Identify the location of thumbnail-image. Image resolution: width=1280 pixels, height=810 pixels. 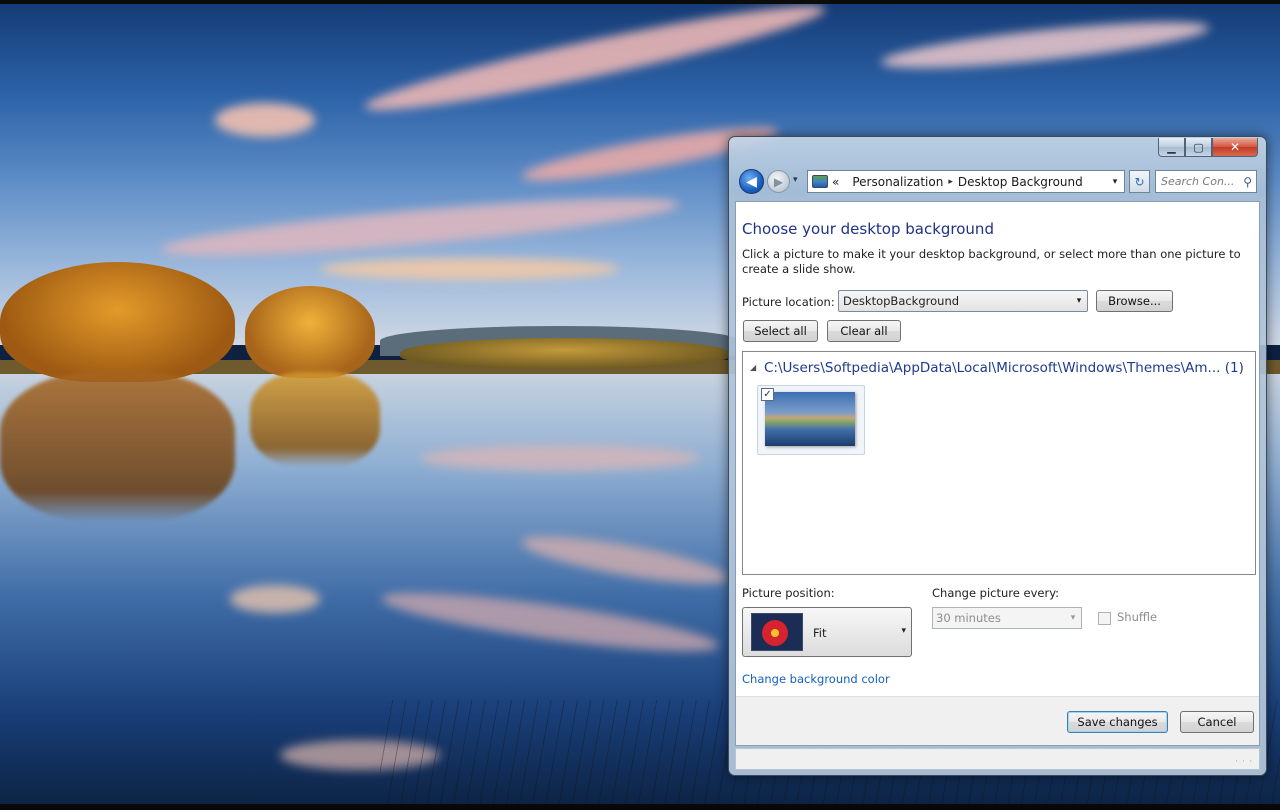
(810, 419).